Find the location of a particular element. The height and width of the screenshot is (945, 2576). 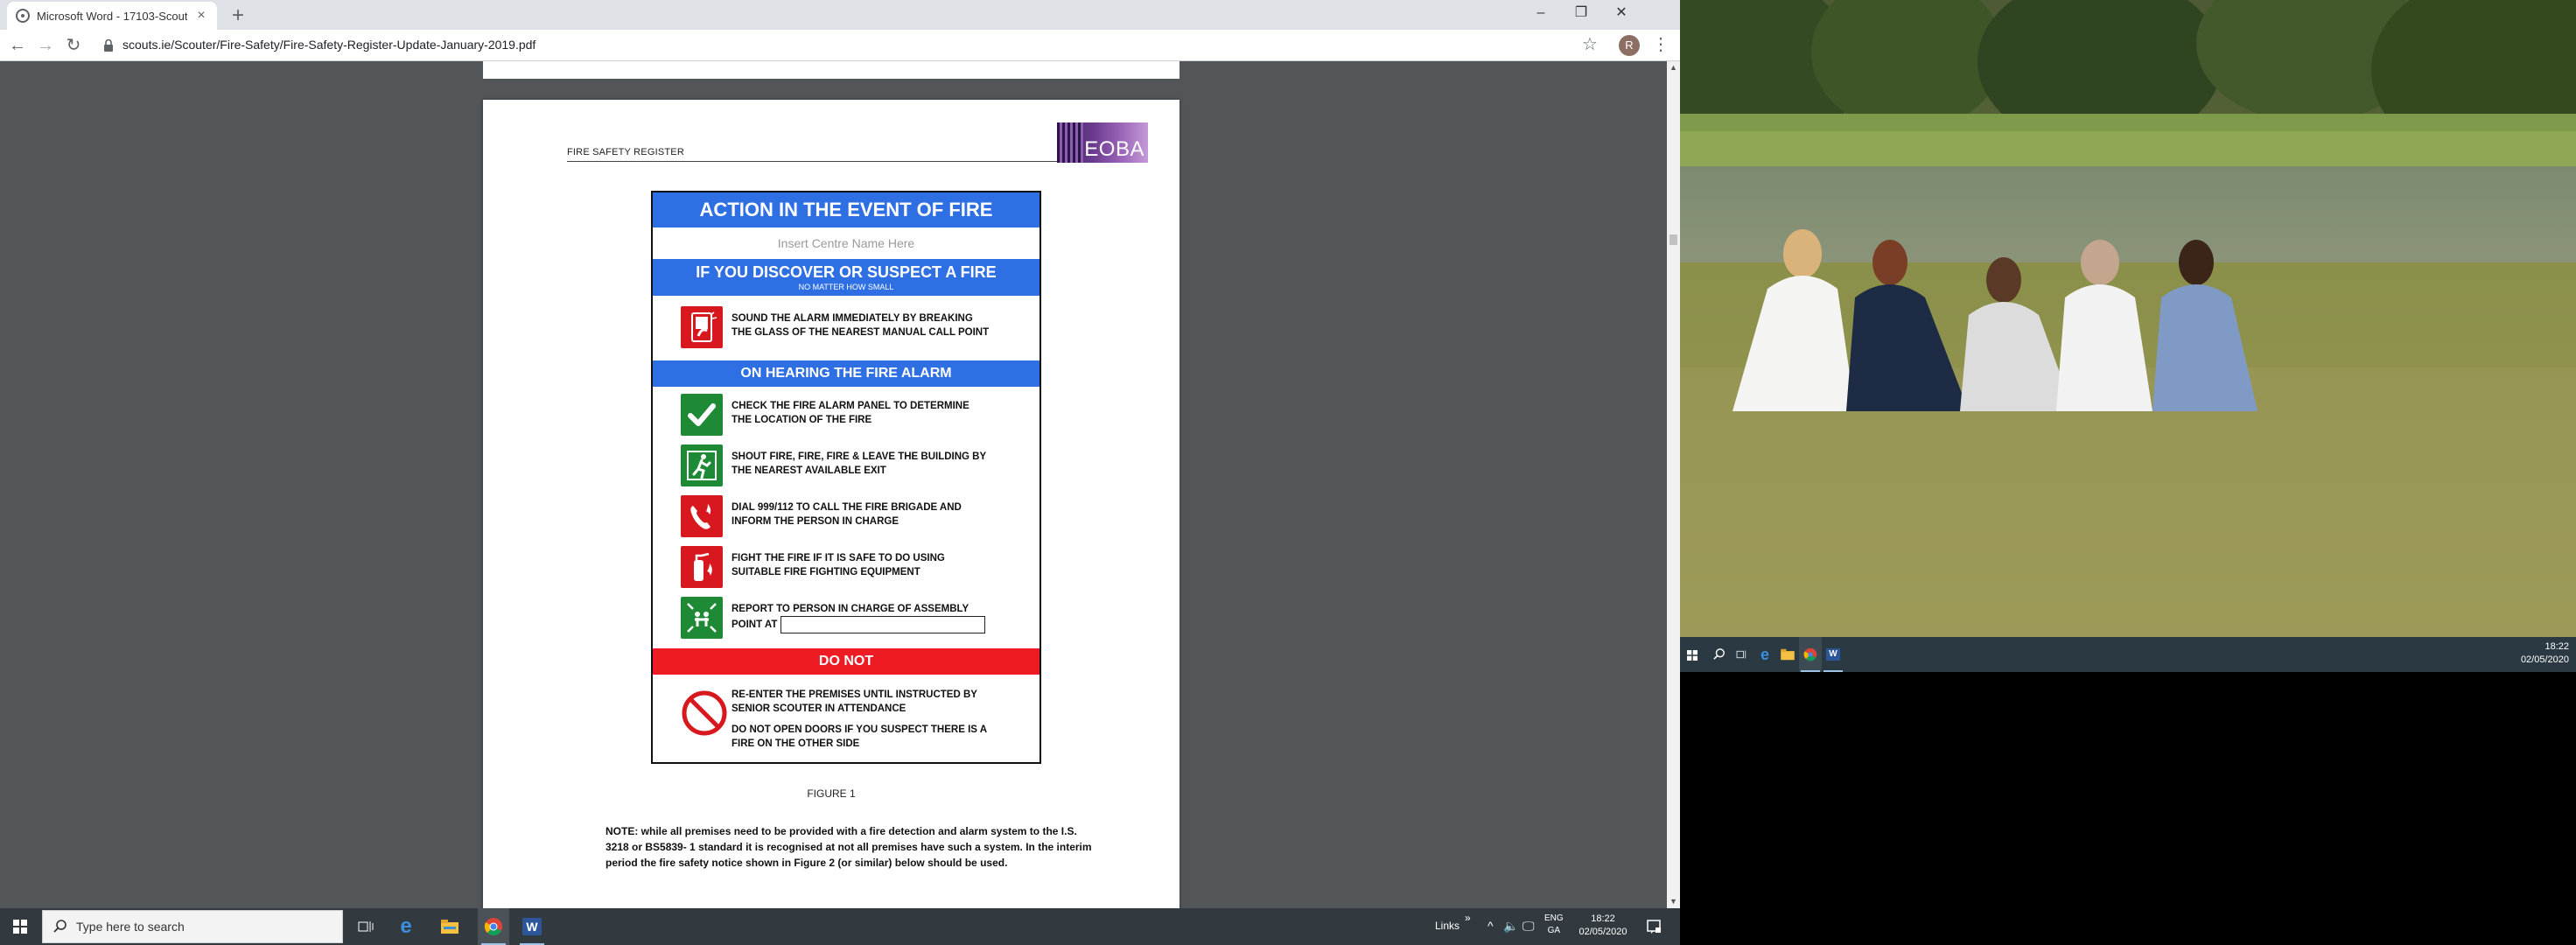

no-entry-icon is located at coordinates (704, 713).